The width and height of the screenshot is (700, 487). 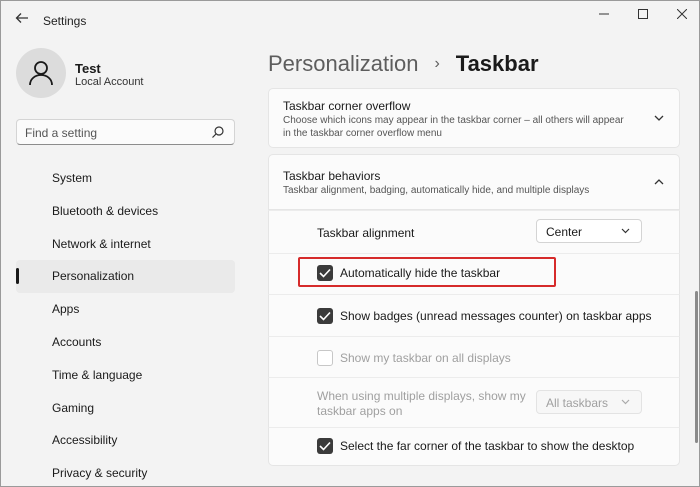 What do you see at coordinates (73, 407) in the screenshot?
I see `sidebar-item-label: Gaming` at bounding box center [73, 407].